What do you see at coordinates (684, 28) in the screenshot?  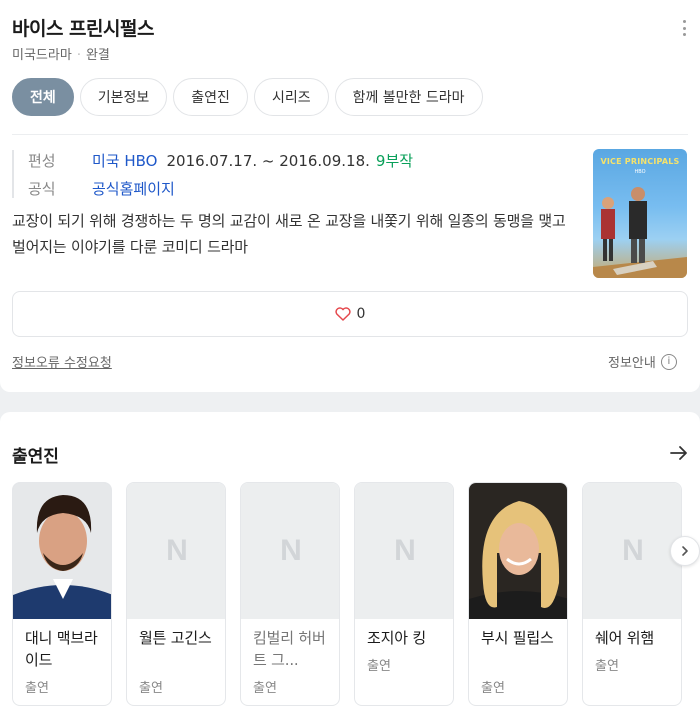 I see `more-options-icon` at bounding box center [684, 28].